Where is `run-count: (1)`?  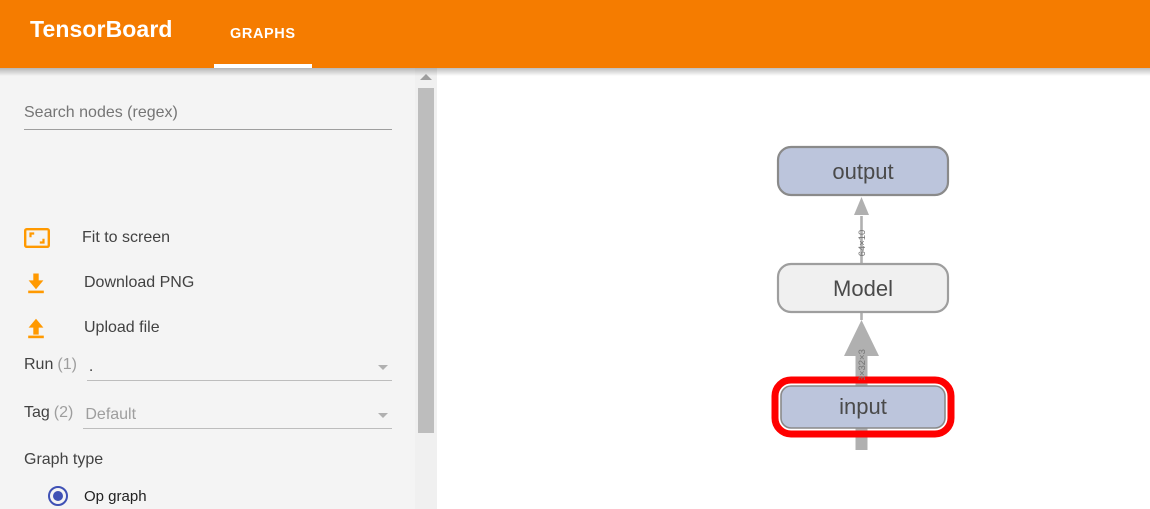
run-count: (1) is located at coordinates (67, 364).